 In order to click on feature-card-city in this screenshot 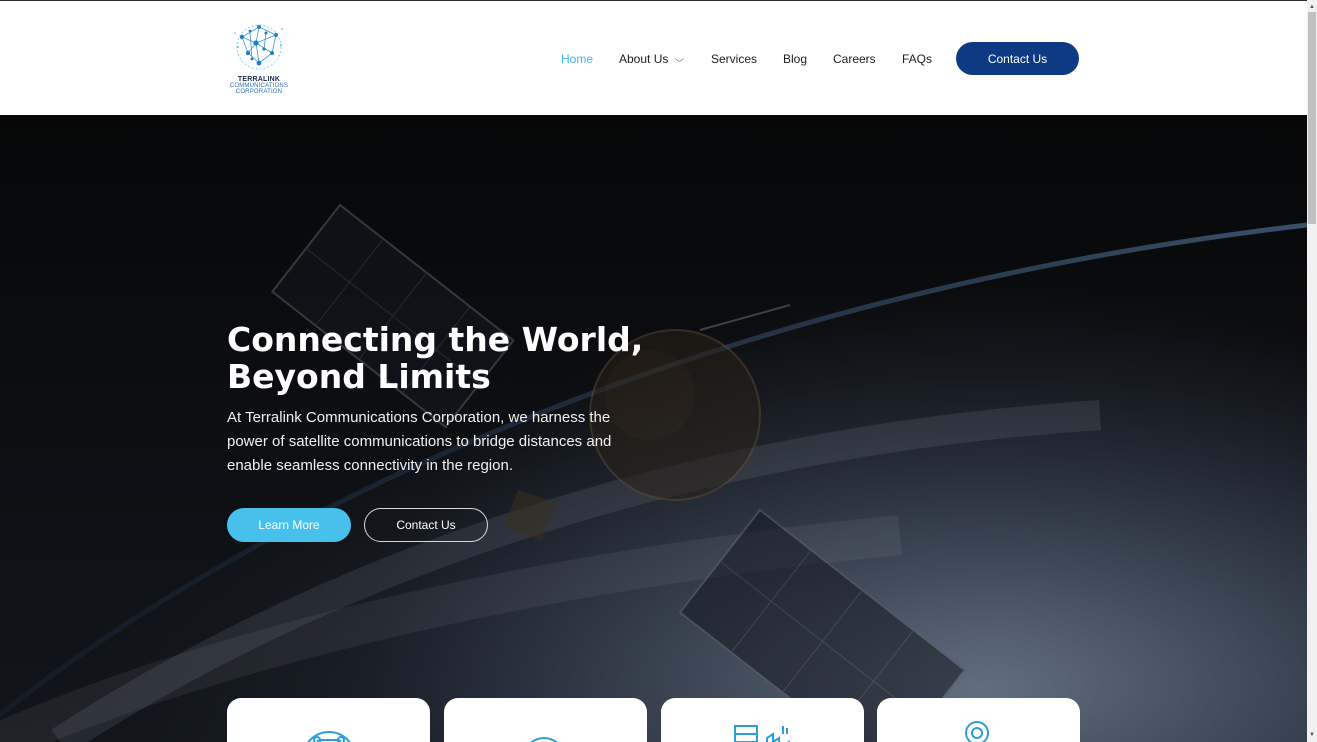, I will do `click(762, 720)`.